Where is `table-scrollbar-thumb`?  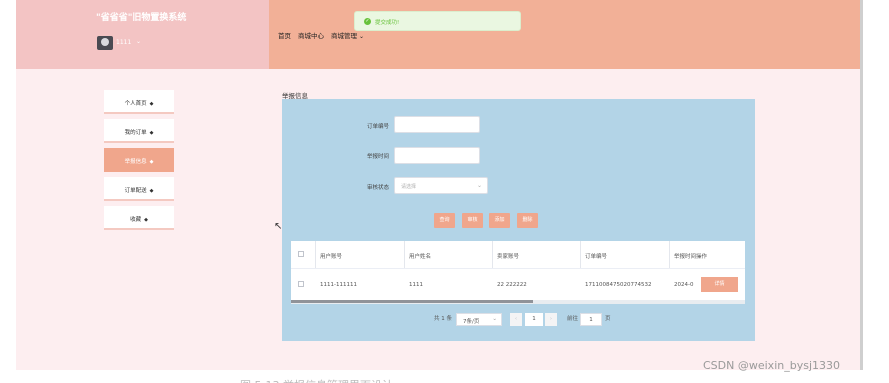 table-scrollbar-thumb is located at coordinates (412, 301).